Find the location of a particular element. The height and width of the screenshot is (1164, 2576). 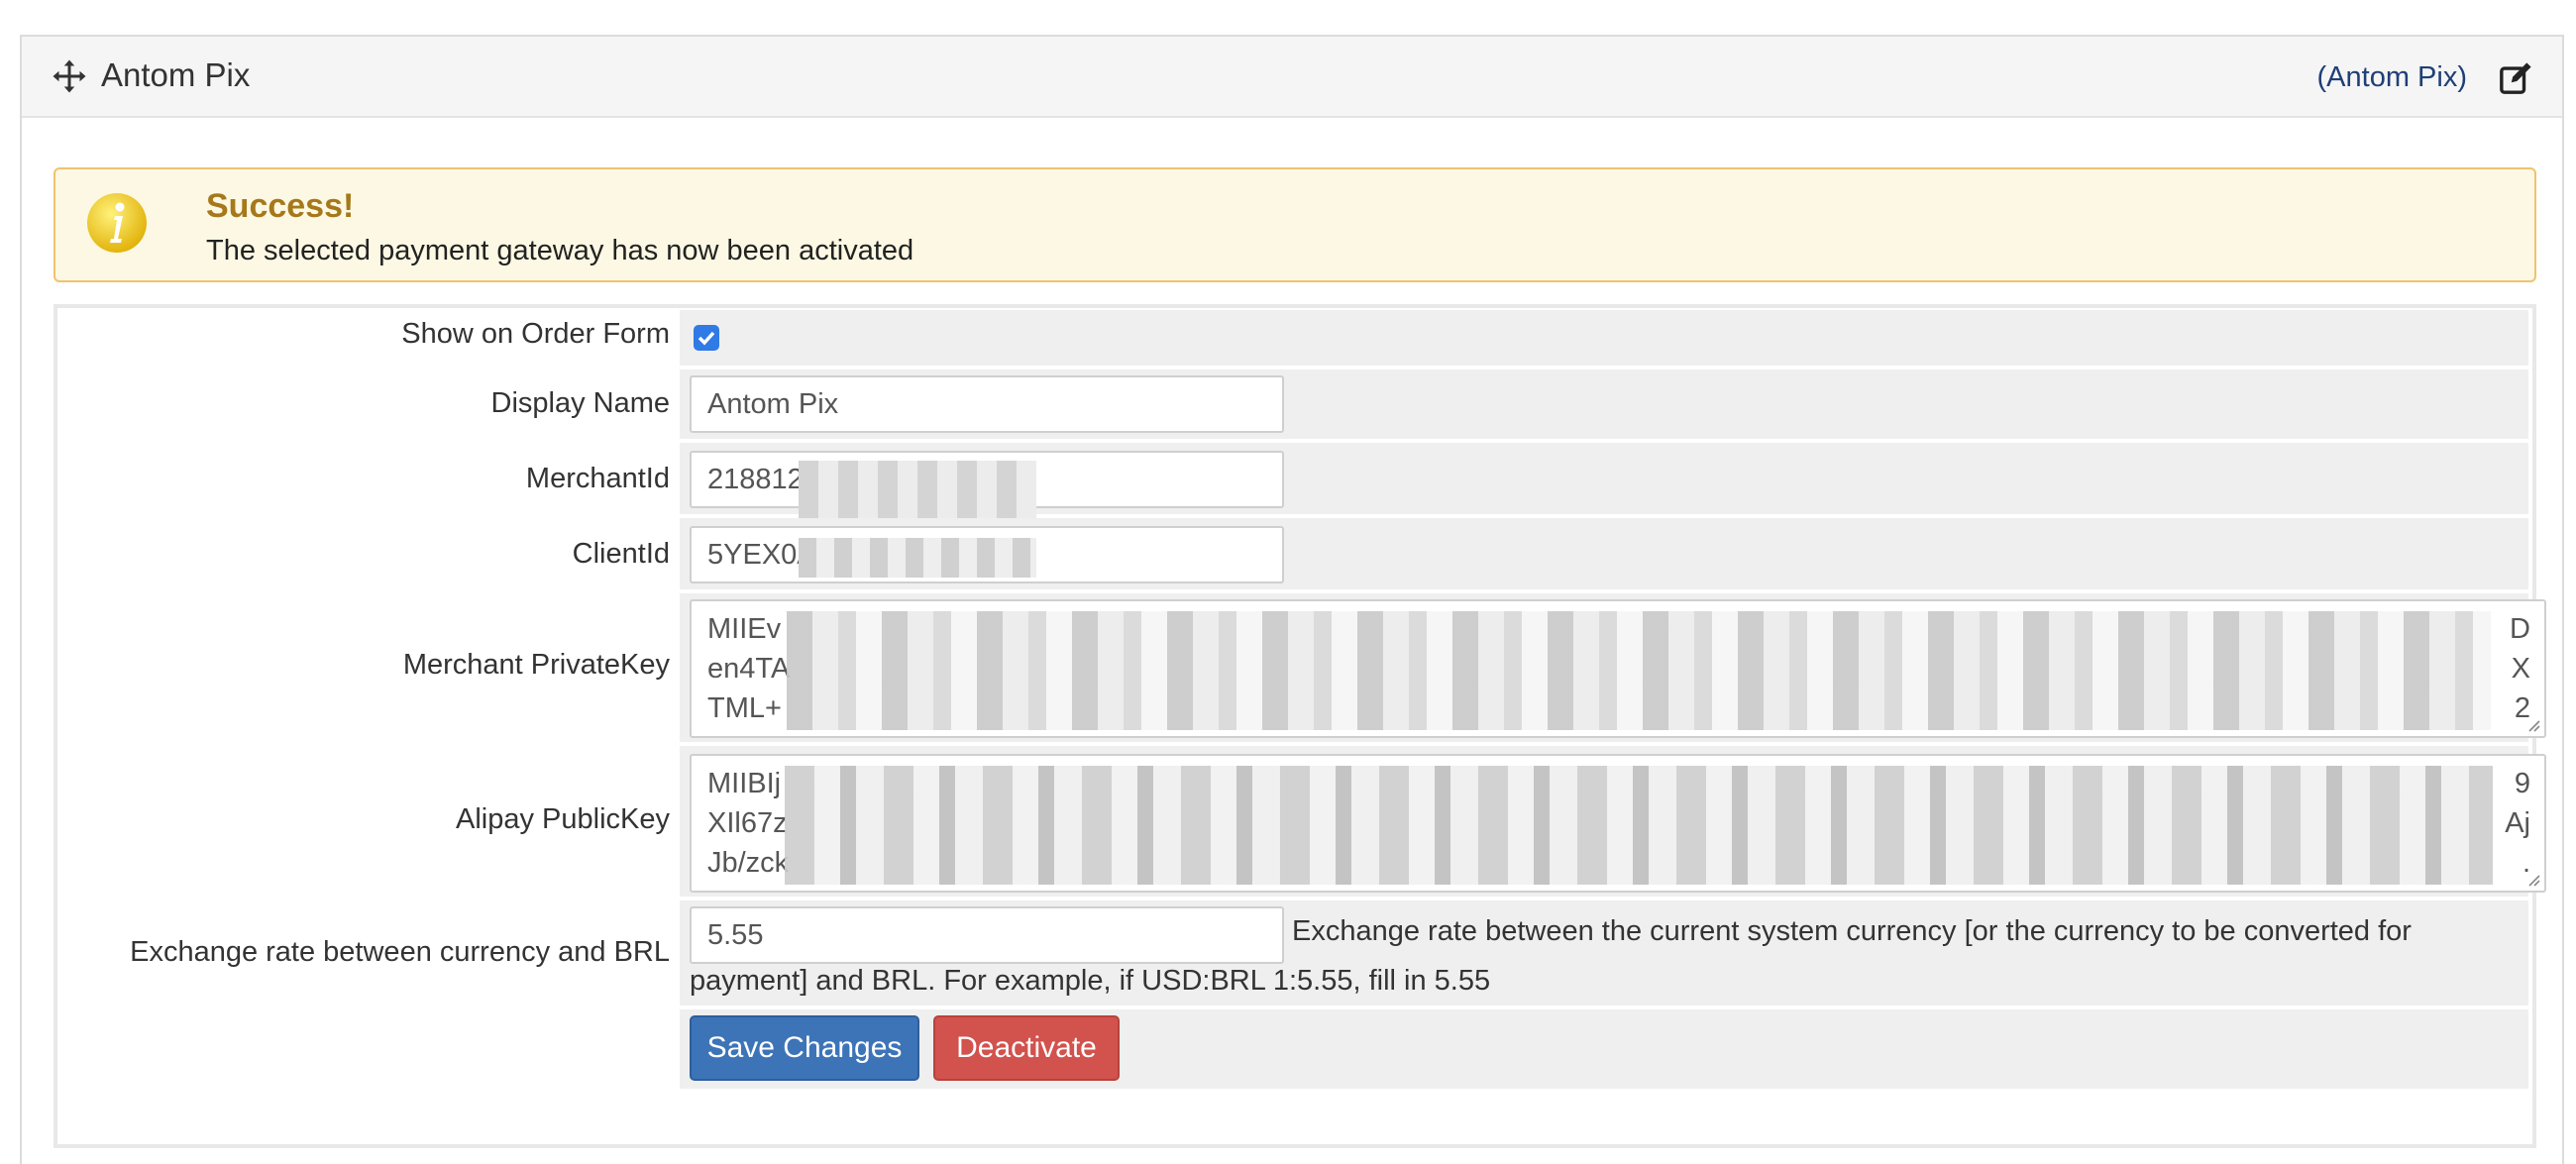

row-client-id: ClientId is located at coordinates (1294, 553).